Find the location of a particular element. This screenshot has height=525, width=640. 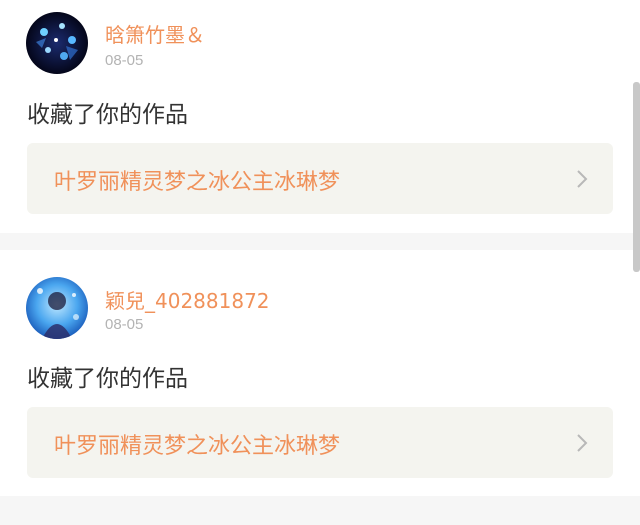

username: 颖兒_402881872 is located at coordinates (187, 299).